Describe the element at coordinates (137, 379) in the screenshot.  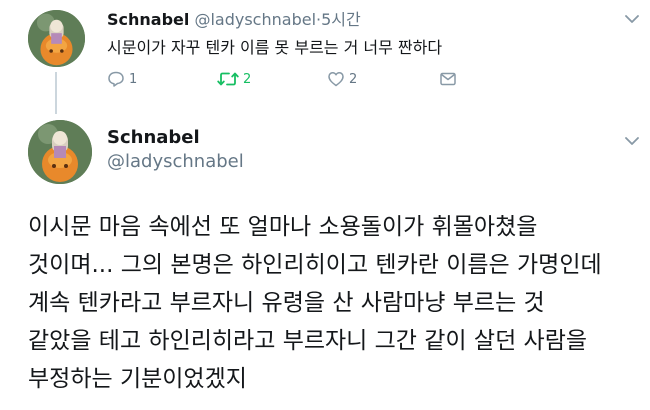
I see `tweet-body-line: 부정하는 기분이었겠지` at that location.